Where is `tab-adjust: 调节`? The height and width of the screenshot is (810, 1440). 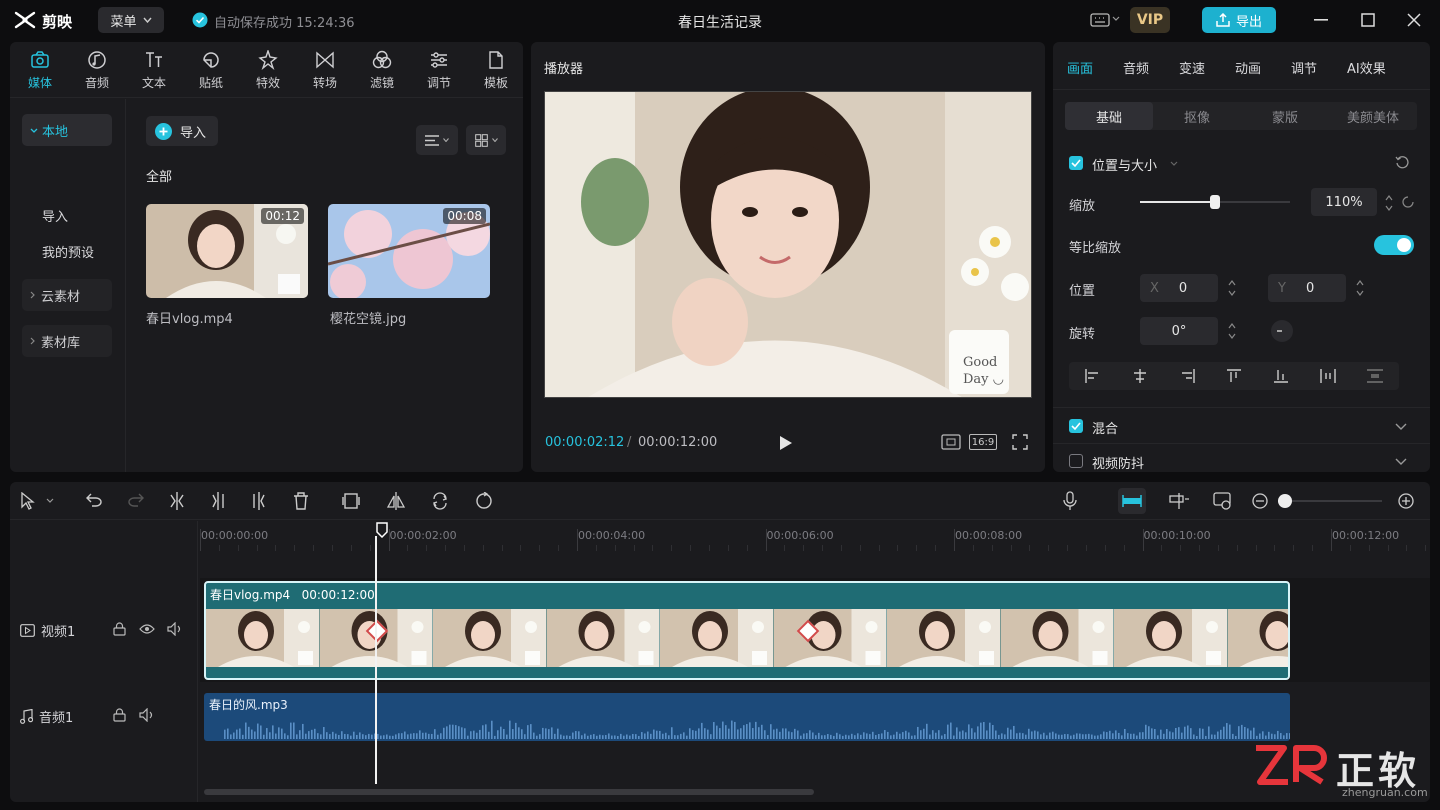
tab-adjust: 调节 is located at coordinates (439, 70).